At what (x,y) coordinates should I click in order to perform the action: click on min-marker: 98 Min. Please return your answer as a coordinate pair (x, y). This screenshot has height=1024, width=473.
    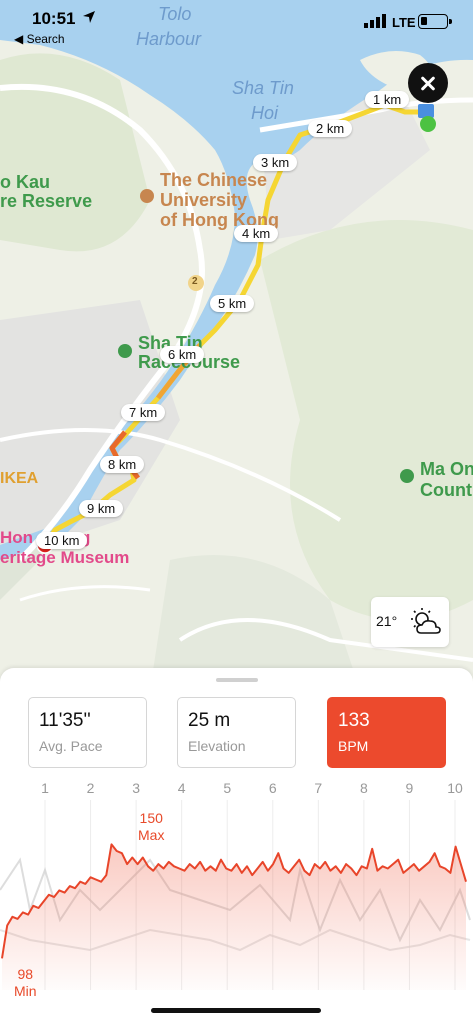
    Looking at the image, I should click on (25, 983).